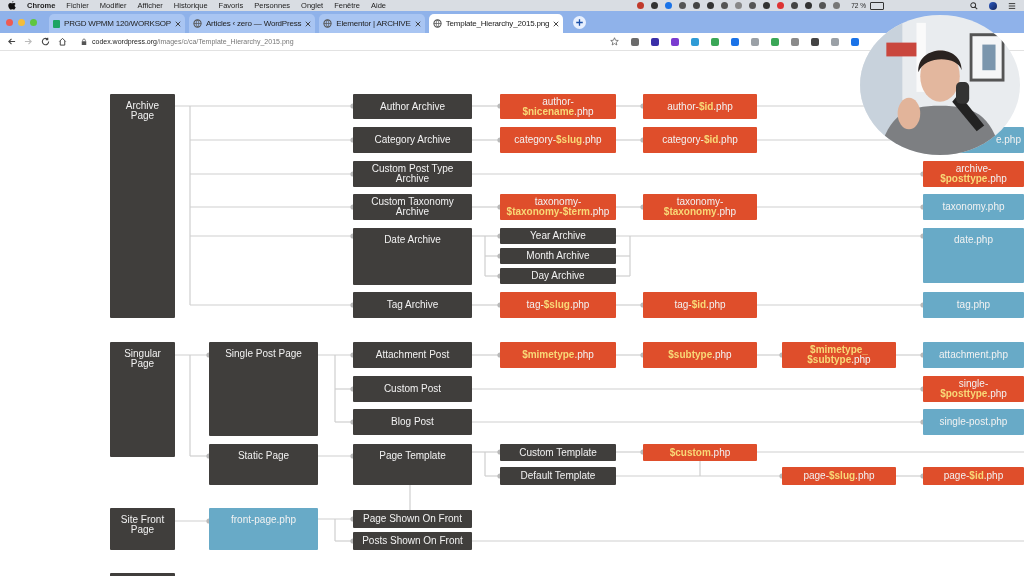 This screenshot has height=576, width=1024. Describe the element at coordinates (558, 476) in the screenshot. I see `page-type-node: Default Template` at that location.